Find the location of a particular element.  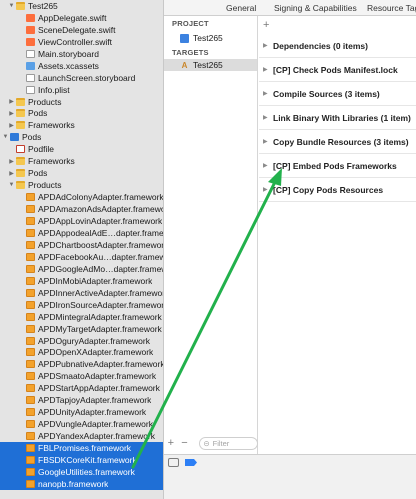

build-phase-label: [CP] Check Pods Manifest.lock is located at coordinates (335, 69).